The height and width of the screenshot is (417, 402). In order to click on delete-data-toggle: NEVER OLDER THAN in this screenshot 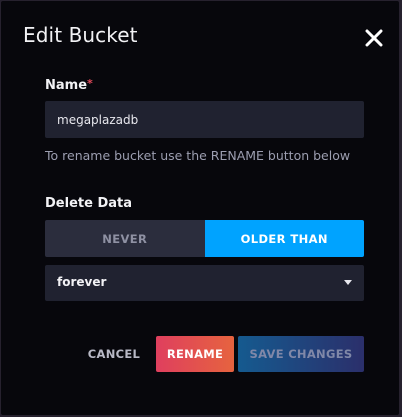, I will do `click(204, 238)`.